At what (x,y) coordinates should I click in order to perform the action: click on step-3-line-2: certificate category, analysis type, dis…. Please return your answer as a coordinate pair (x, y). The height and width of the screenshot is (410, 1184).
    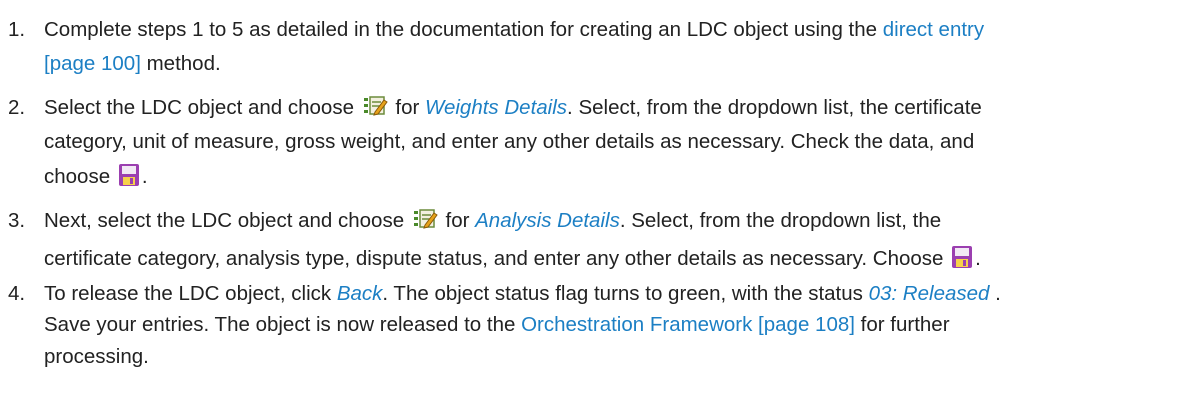
    Looking at the image, I should click on (512, 261).